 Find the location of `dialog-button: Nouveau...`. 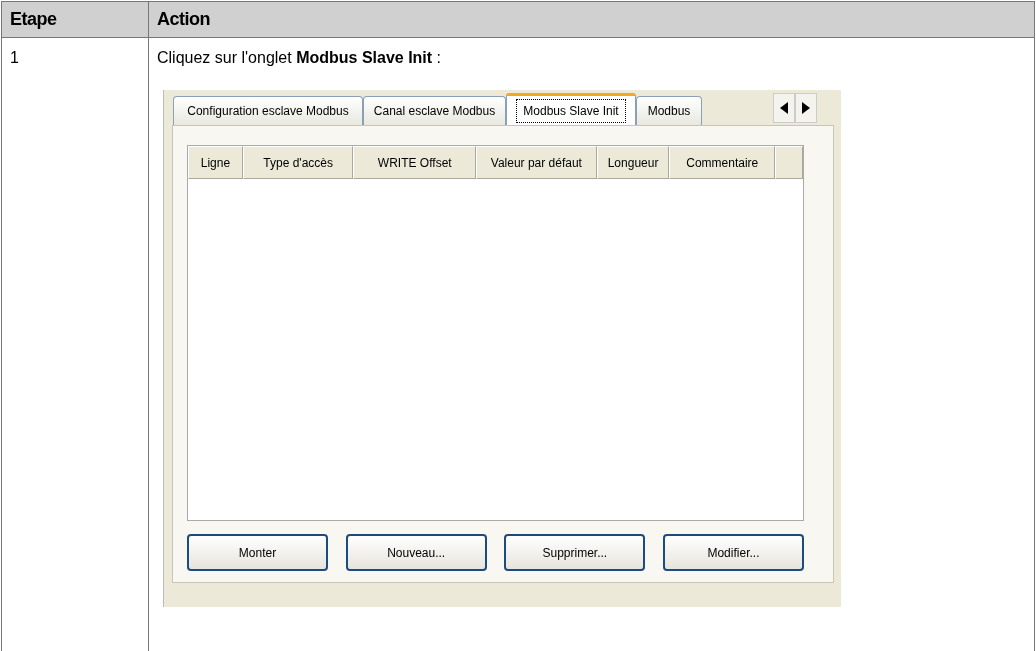

dialog-button: Nouveau... is located at coordinates (416, 552).